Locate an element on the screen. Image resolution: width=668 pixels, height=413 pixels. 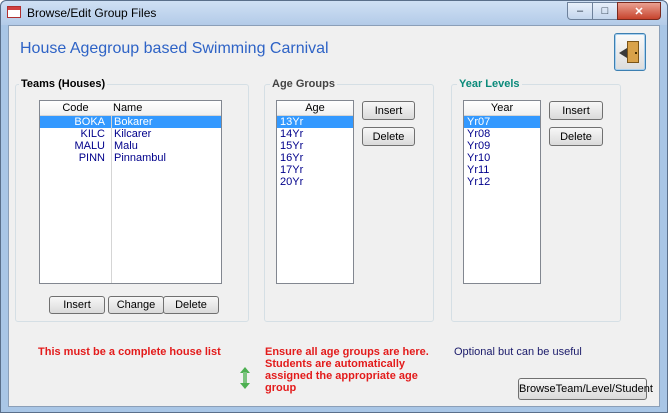
team-code: PINN is located at coordinates (91, 158).